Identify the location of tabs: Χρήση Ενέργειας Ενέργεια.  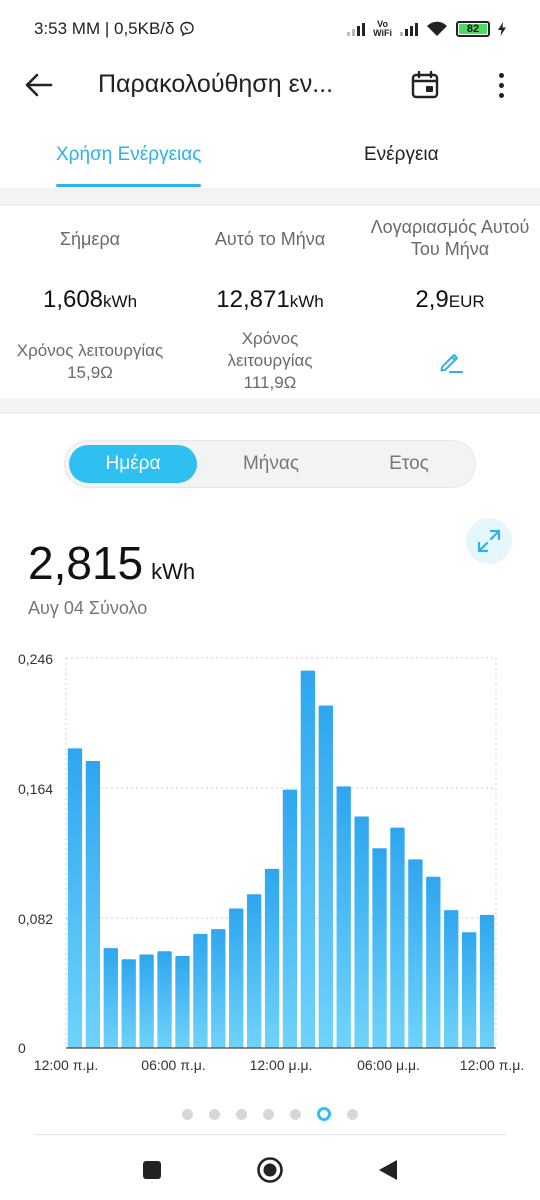
(270, 159).